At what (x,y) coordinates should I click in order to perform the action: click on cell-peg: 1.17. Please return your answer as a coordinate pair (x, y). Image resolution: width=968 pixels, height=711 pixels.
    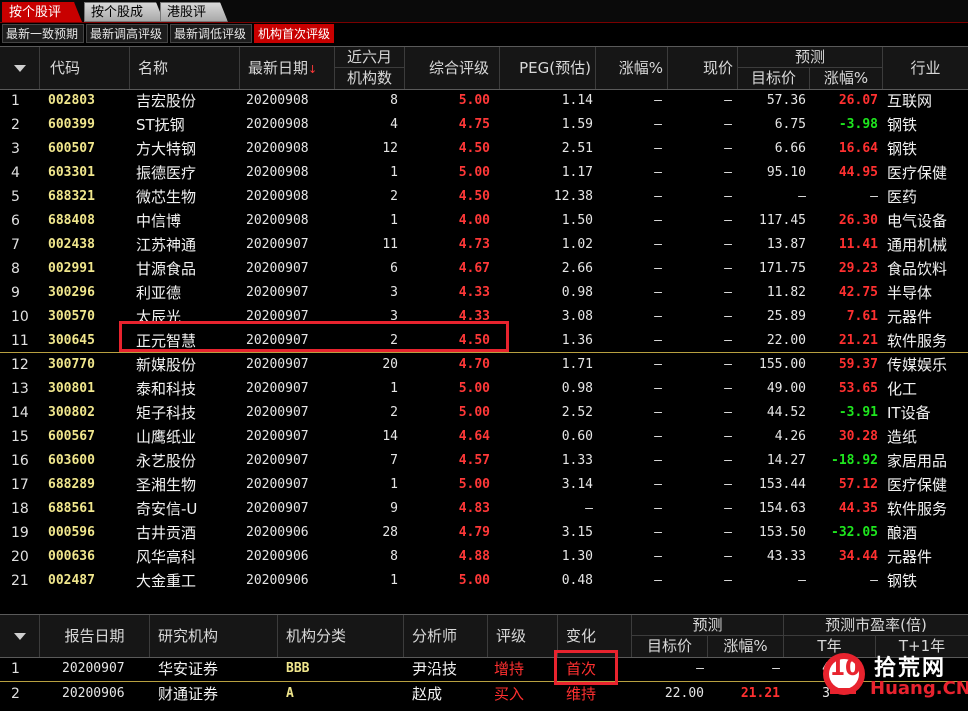
    Looking at the image, I should click on (577, 172).